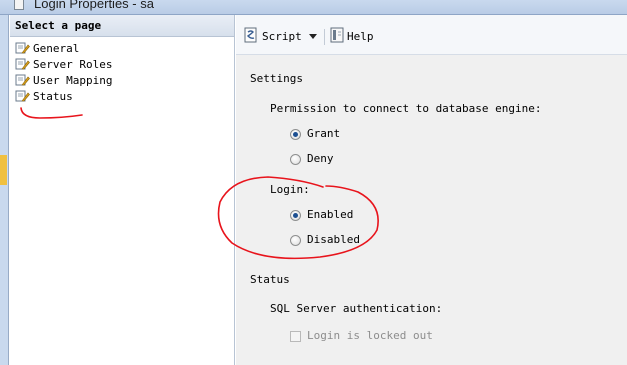 The image size is (627, 365). I want to click on page-item-label: User Mapping, so click(73, 80).